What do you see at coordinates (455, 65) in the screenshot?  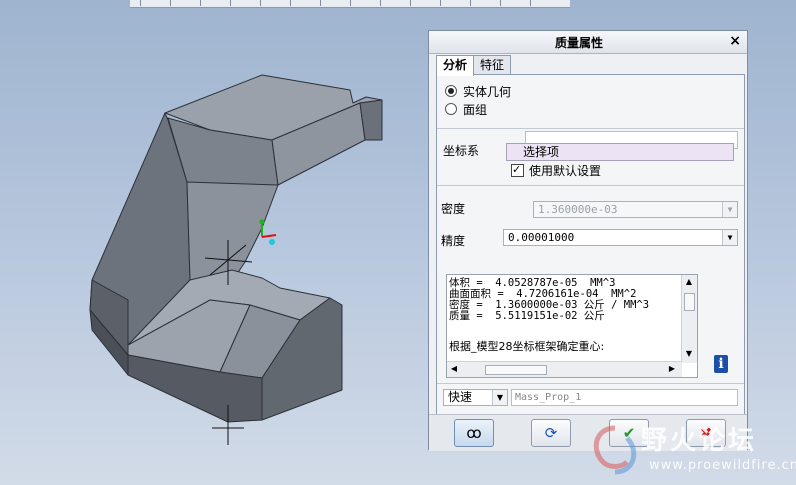 I see `tab-analysis: 分析` at bounding box center [455, 65].